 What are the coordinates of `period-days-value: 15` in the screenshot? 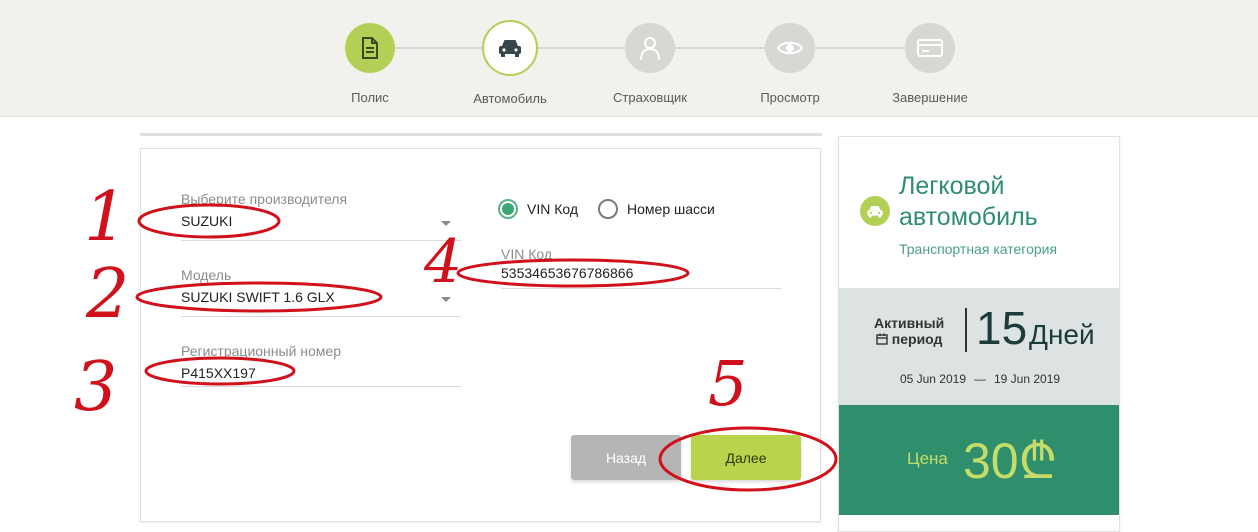 It's located at (1002, 328).